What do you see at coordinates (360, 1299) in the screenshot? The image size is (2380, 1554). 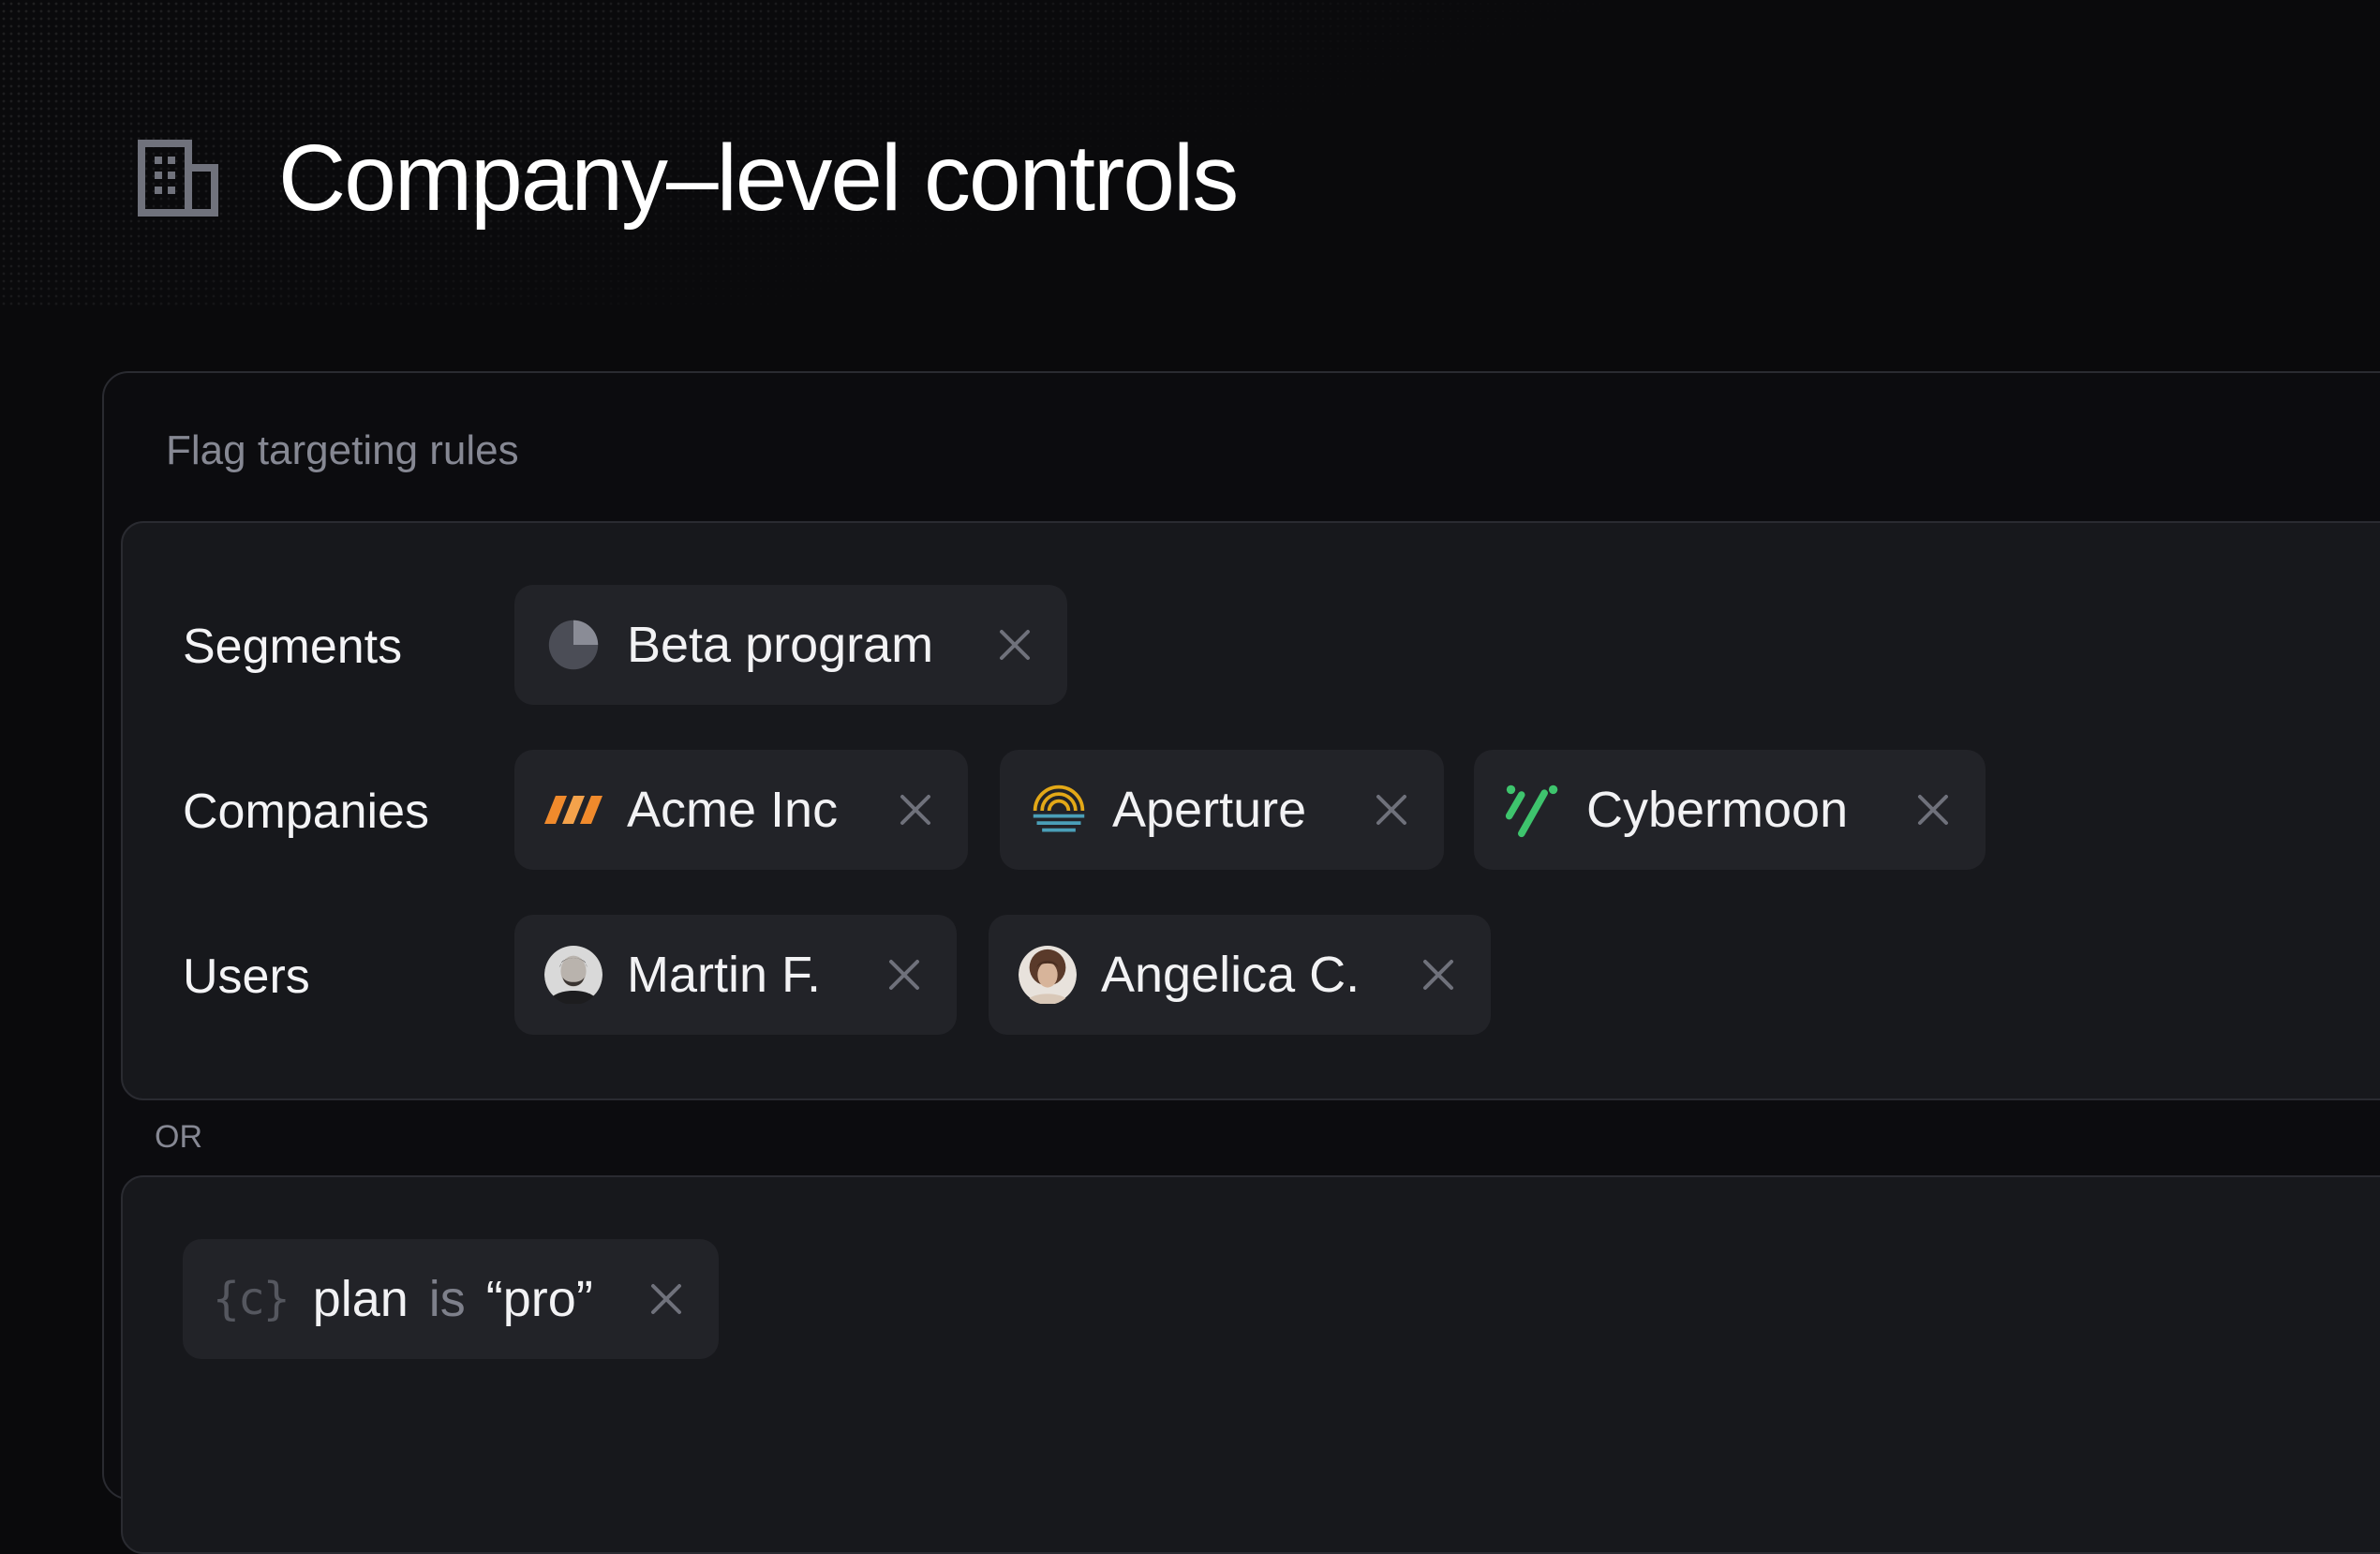 I see `condition-key: plan` at bounding box center [360, 1299].